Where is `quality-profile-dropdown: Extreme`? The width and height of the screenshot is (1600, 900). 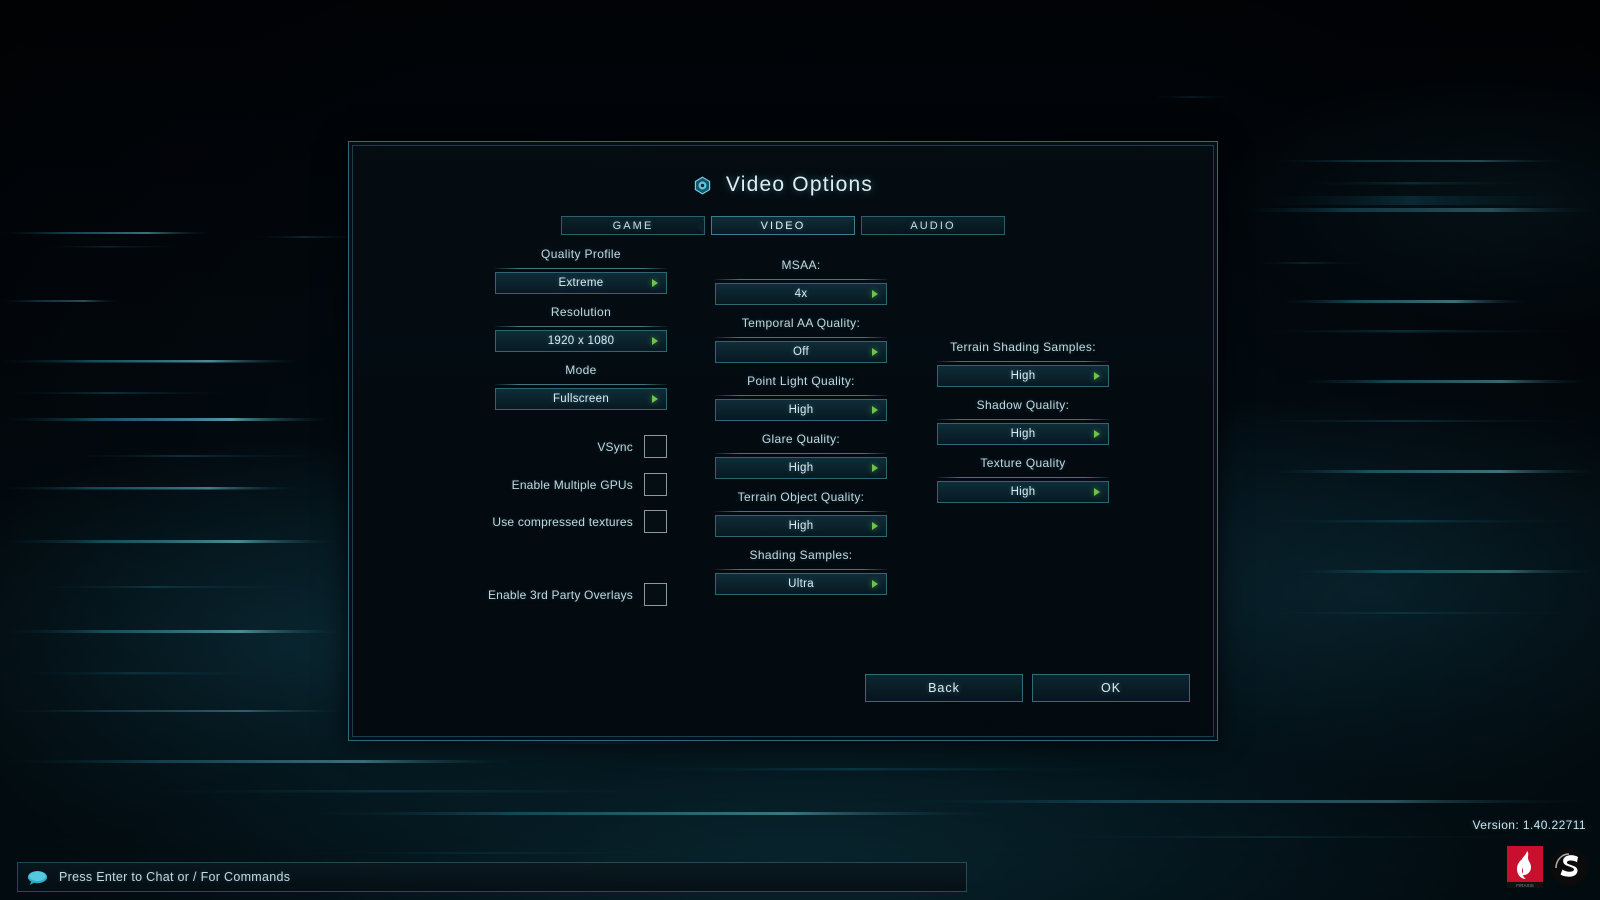 quality-profile-dropdown: Extreme is located at coordinates (581, 283).